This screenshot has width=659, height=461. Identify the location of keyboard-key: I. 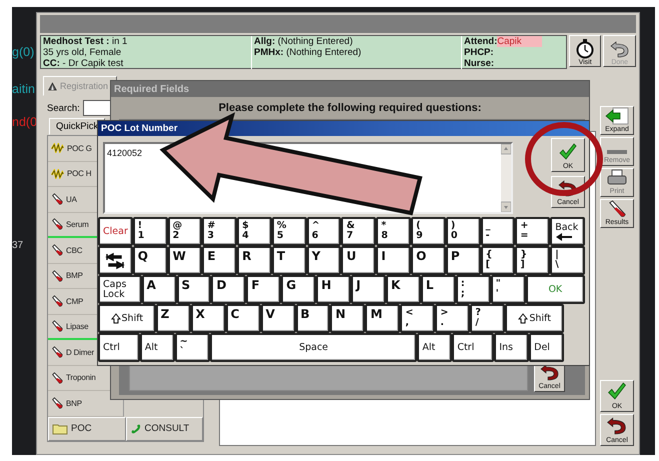
(394, 260).